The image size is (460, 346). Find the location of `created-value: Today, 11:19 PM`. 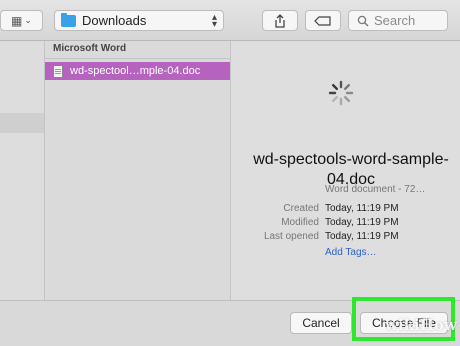

created-value: Today, 11:19 PM is located at coordinates (362, 208).